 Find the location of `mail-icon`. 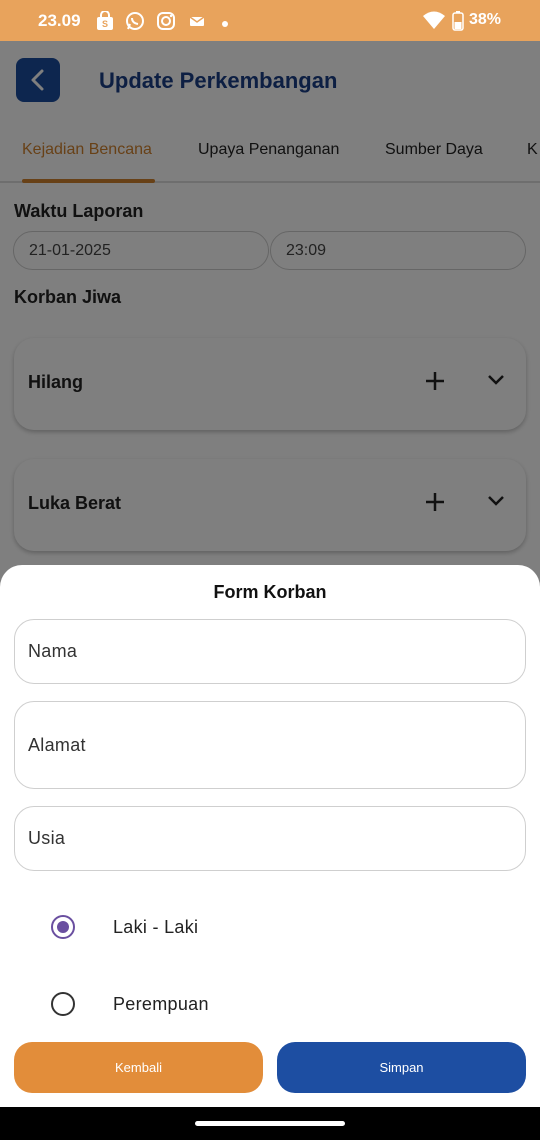

mail-icon is located at coordinates (198, 21).